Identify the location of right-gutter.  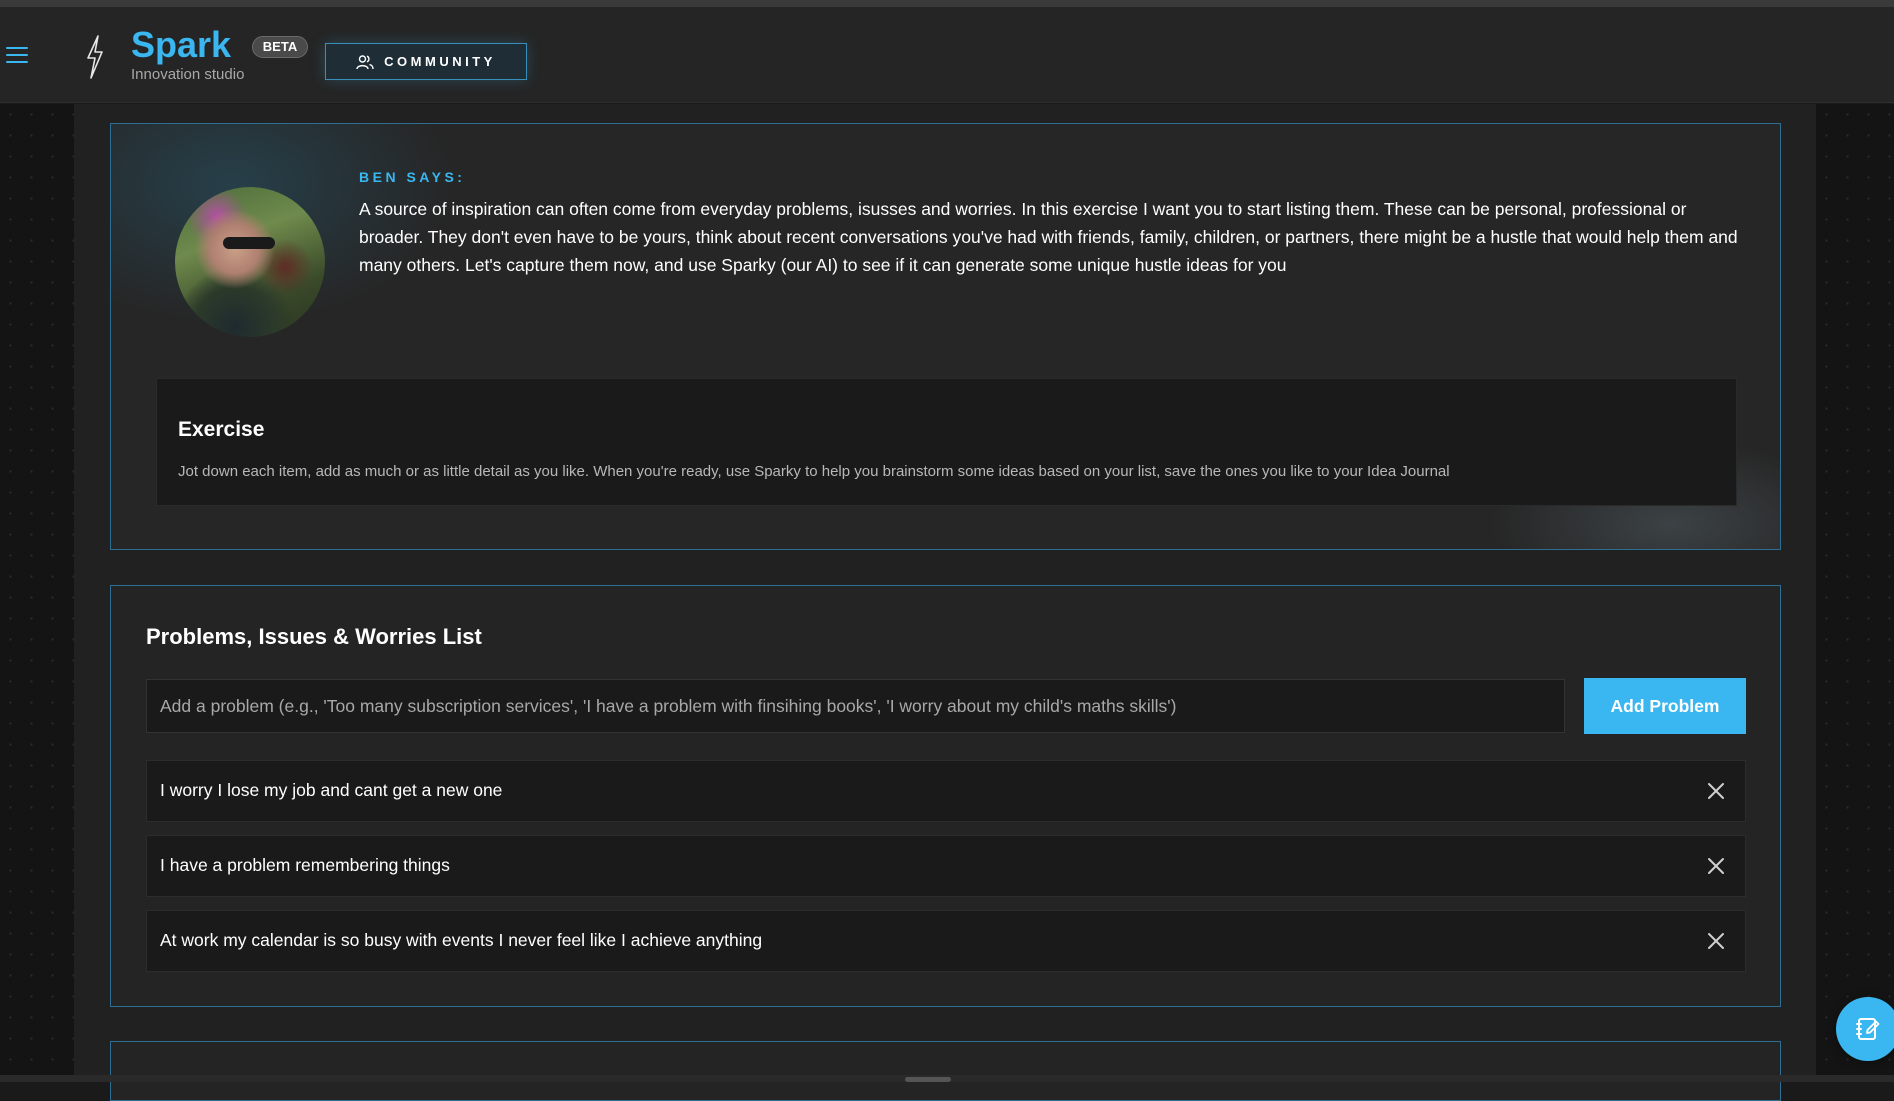
(1855, 593).